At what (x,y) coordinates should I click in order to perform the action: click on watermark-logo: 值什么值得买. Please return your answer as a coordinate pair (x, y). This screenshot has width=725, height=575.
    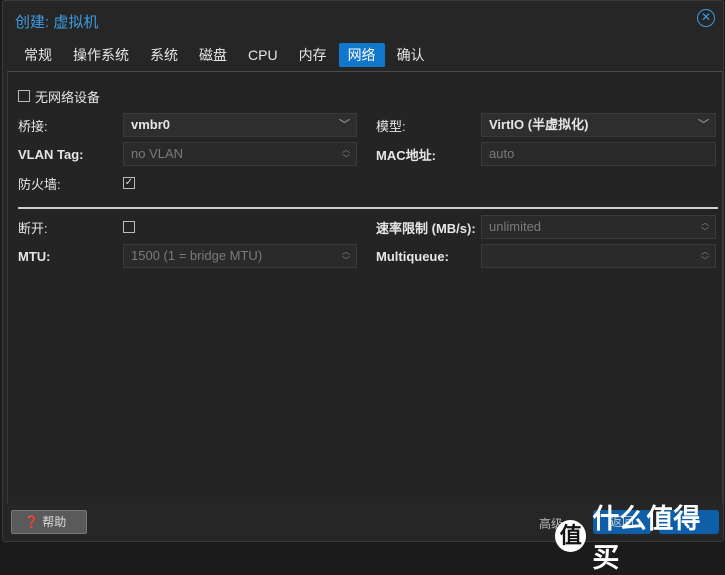
    Looking at the image, I should click on (640, 536).